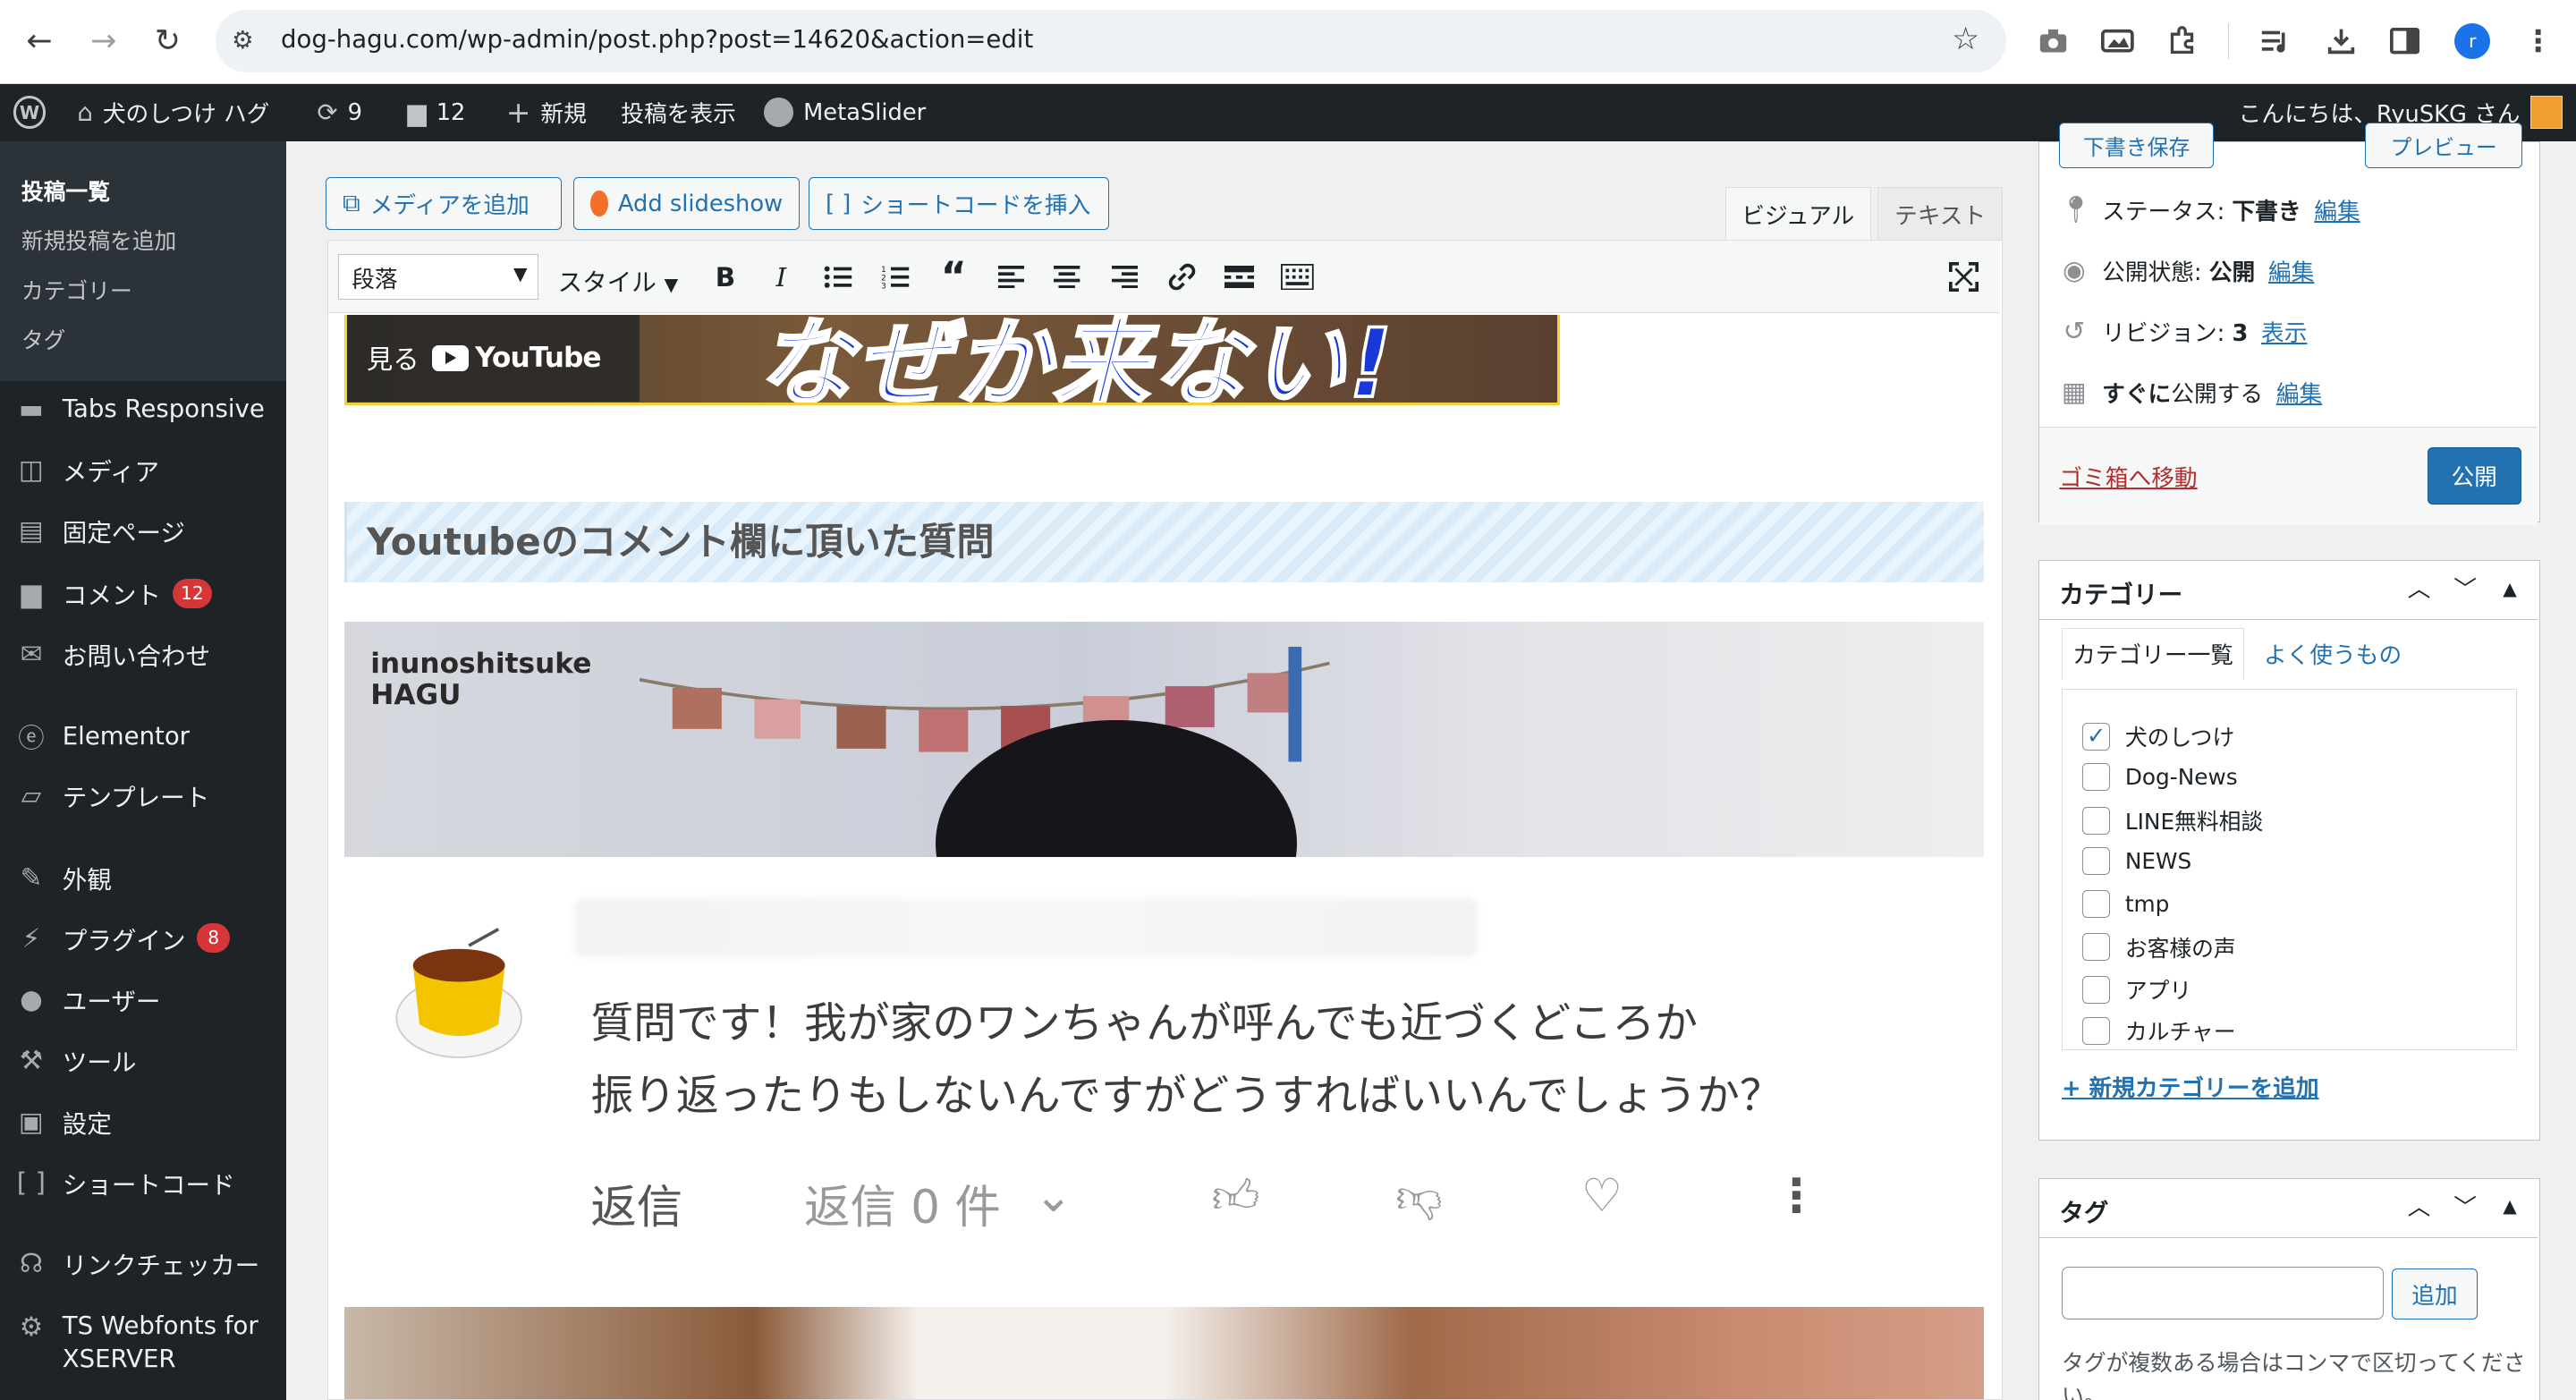 The width and height of the screenshot is (2576, 1400). I want to click on edit-visibility-link: 編集, so click(2291, 270).